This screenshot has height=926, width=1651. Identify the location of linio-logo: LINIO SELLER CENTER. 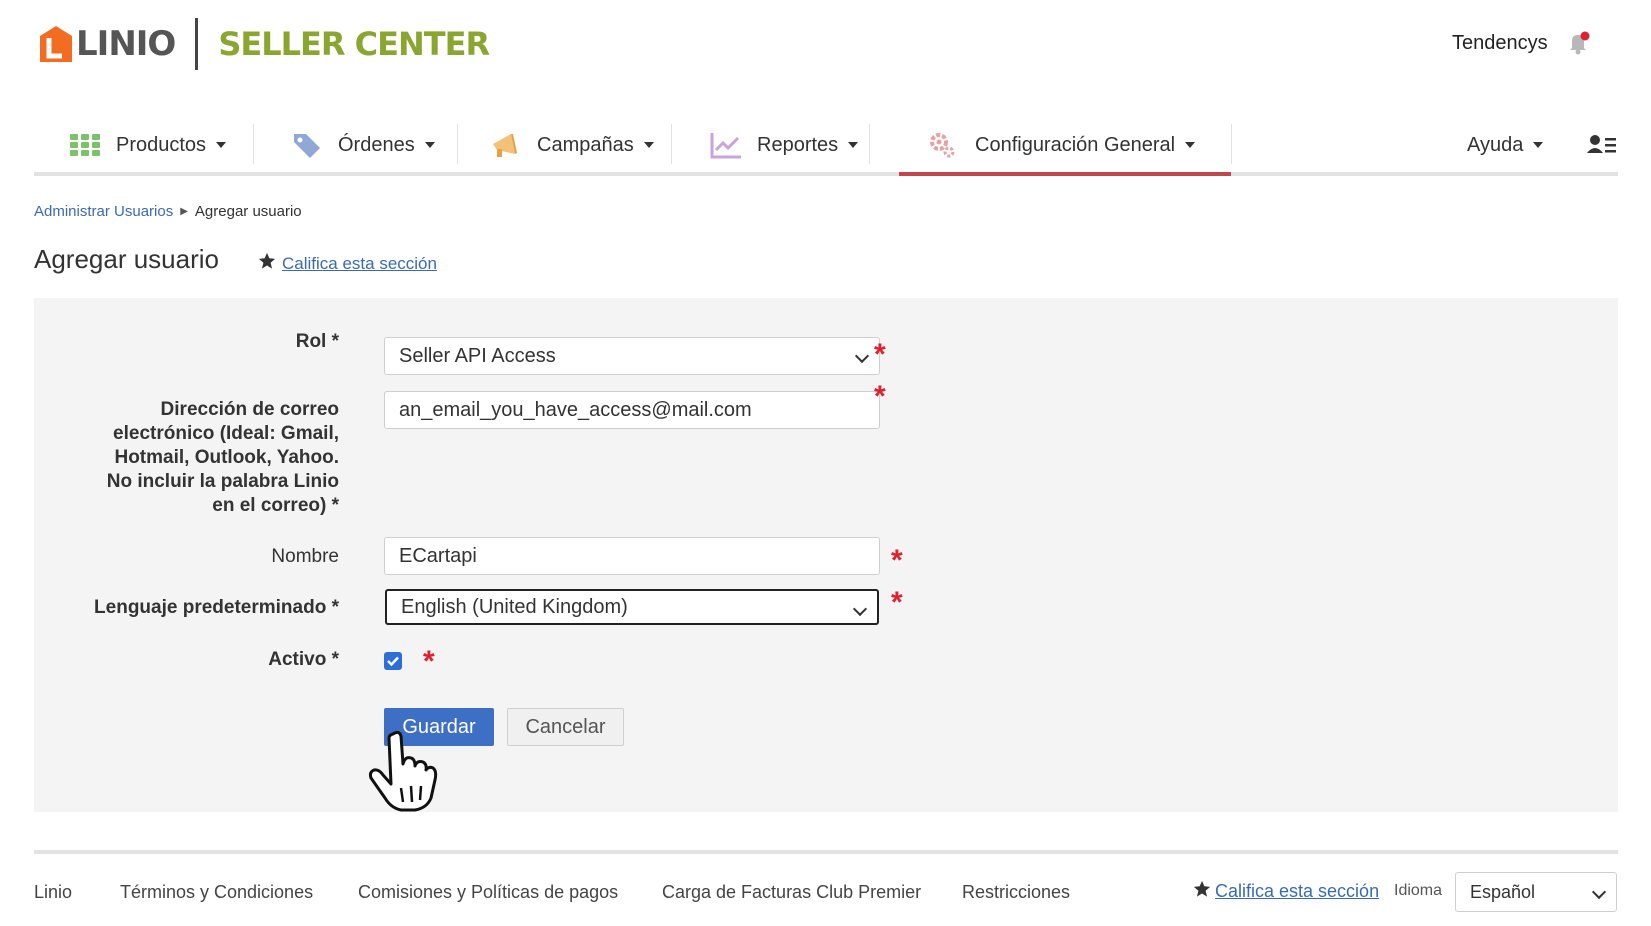
(262, 44).